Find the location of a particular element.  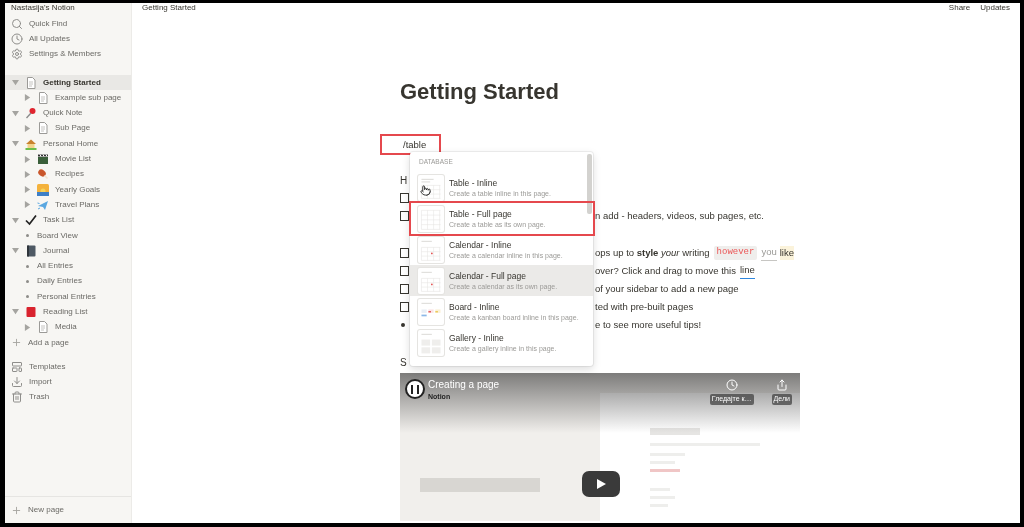

underlined-text: you is located at coordinates (769, 253).